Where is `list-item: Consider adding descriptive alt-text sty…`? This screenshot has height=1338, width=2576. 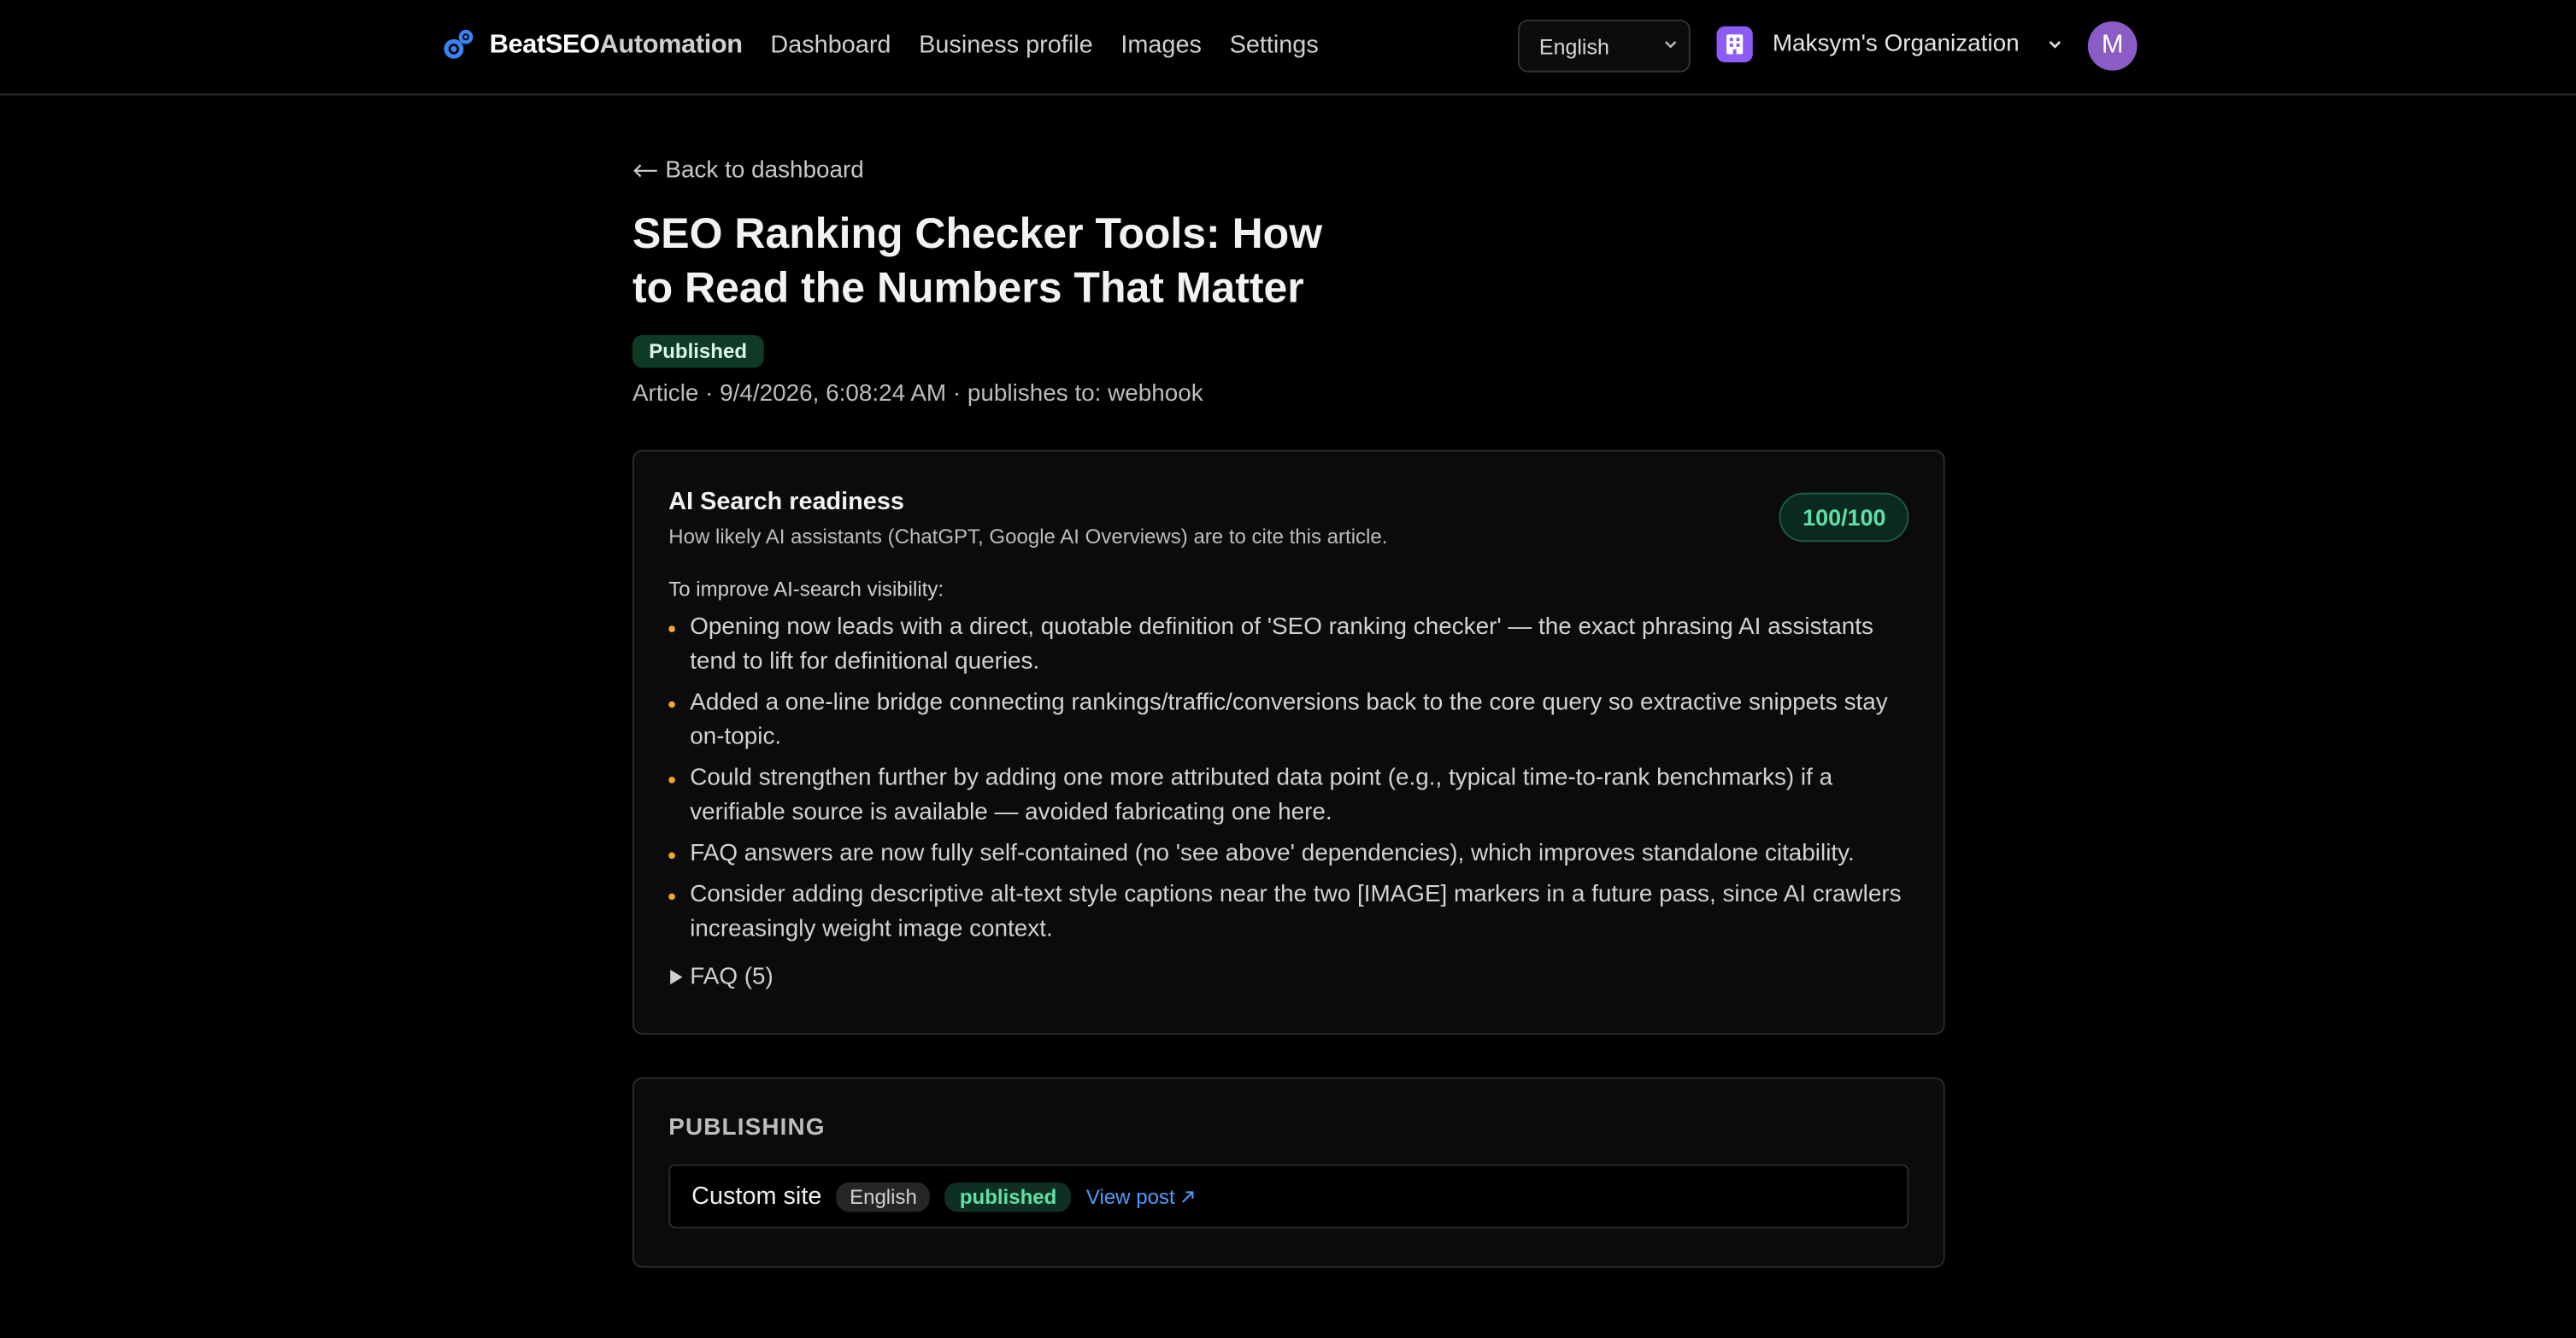 list-item: Consider adding descriptive alt-text sty… is located at coordinates (1288, 913).